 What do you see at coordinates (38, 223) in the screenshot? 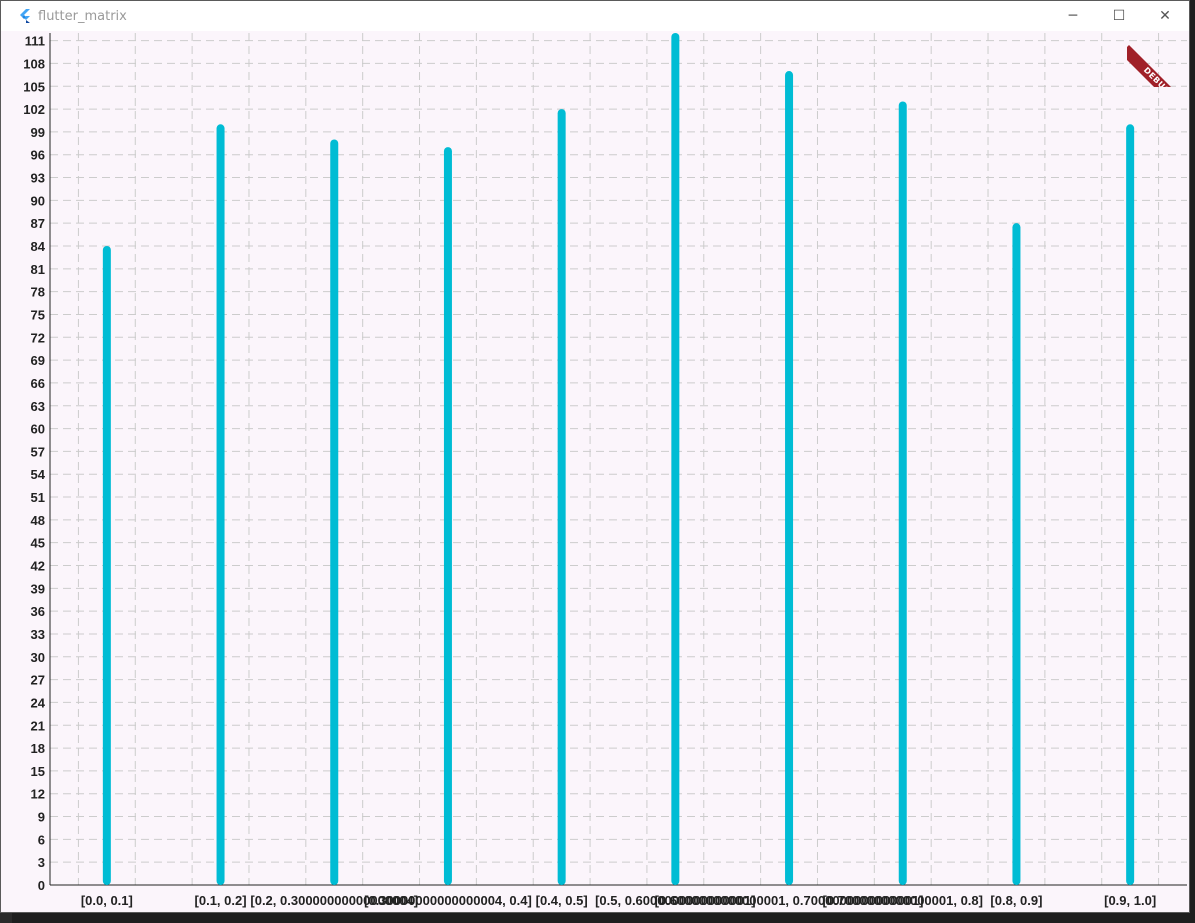
I see `y-tick-label: 87` at bounding box center [38, 223].